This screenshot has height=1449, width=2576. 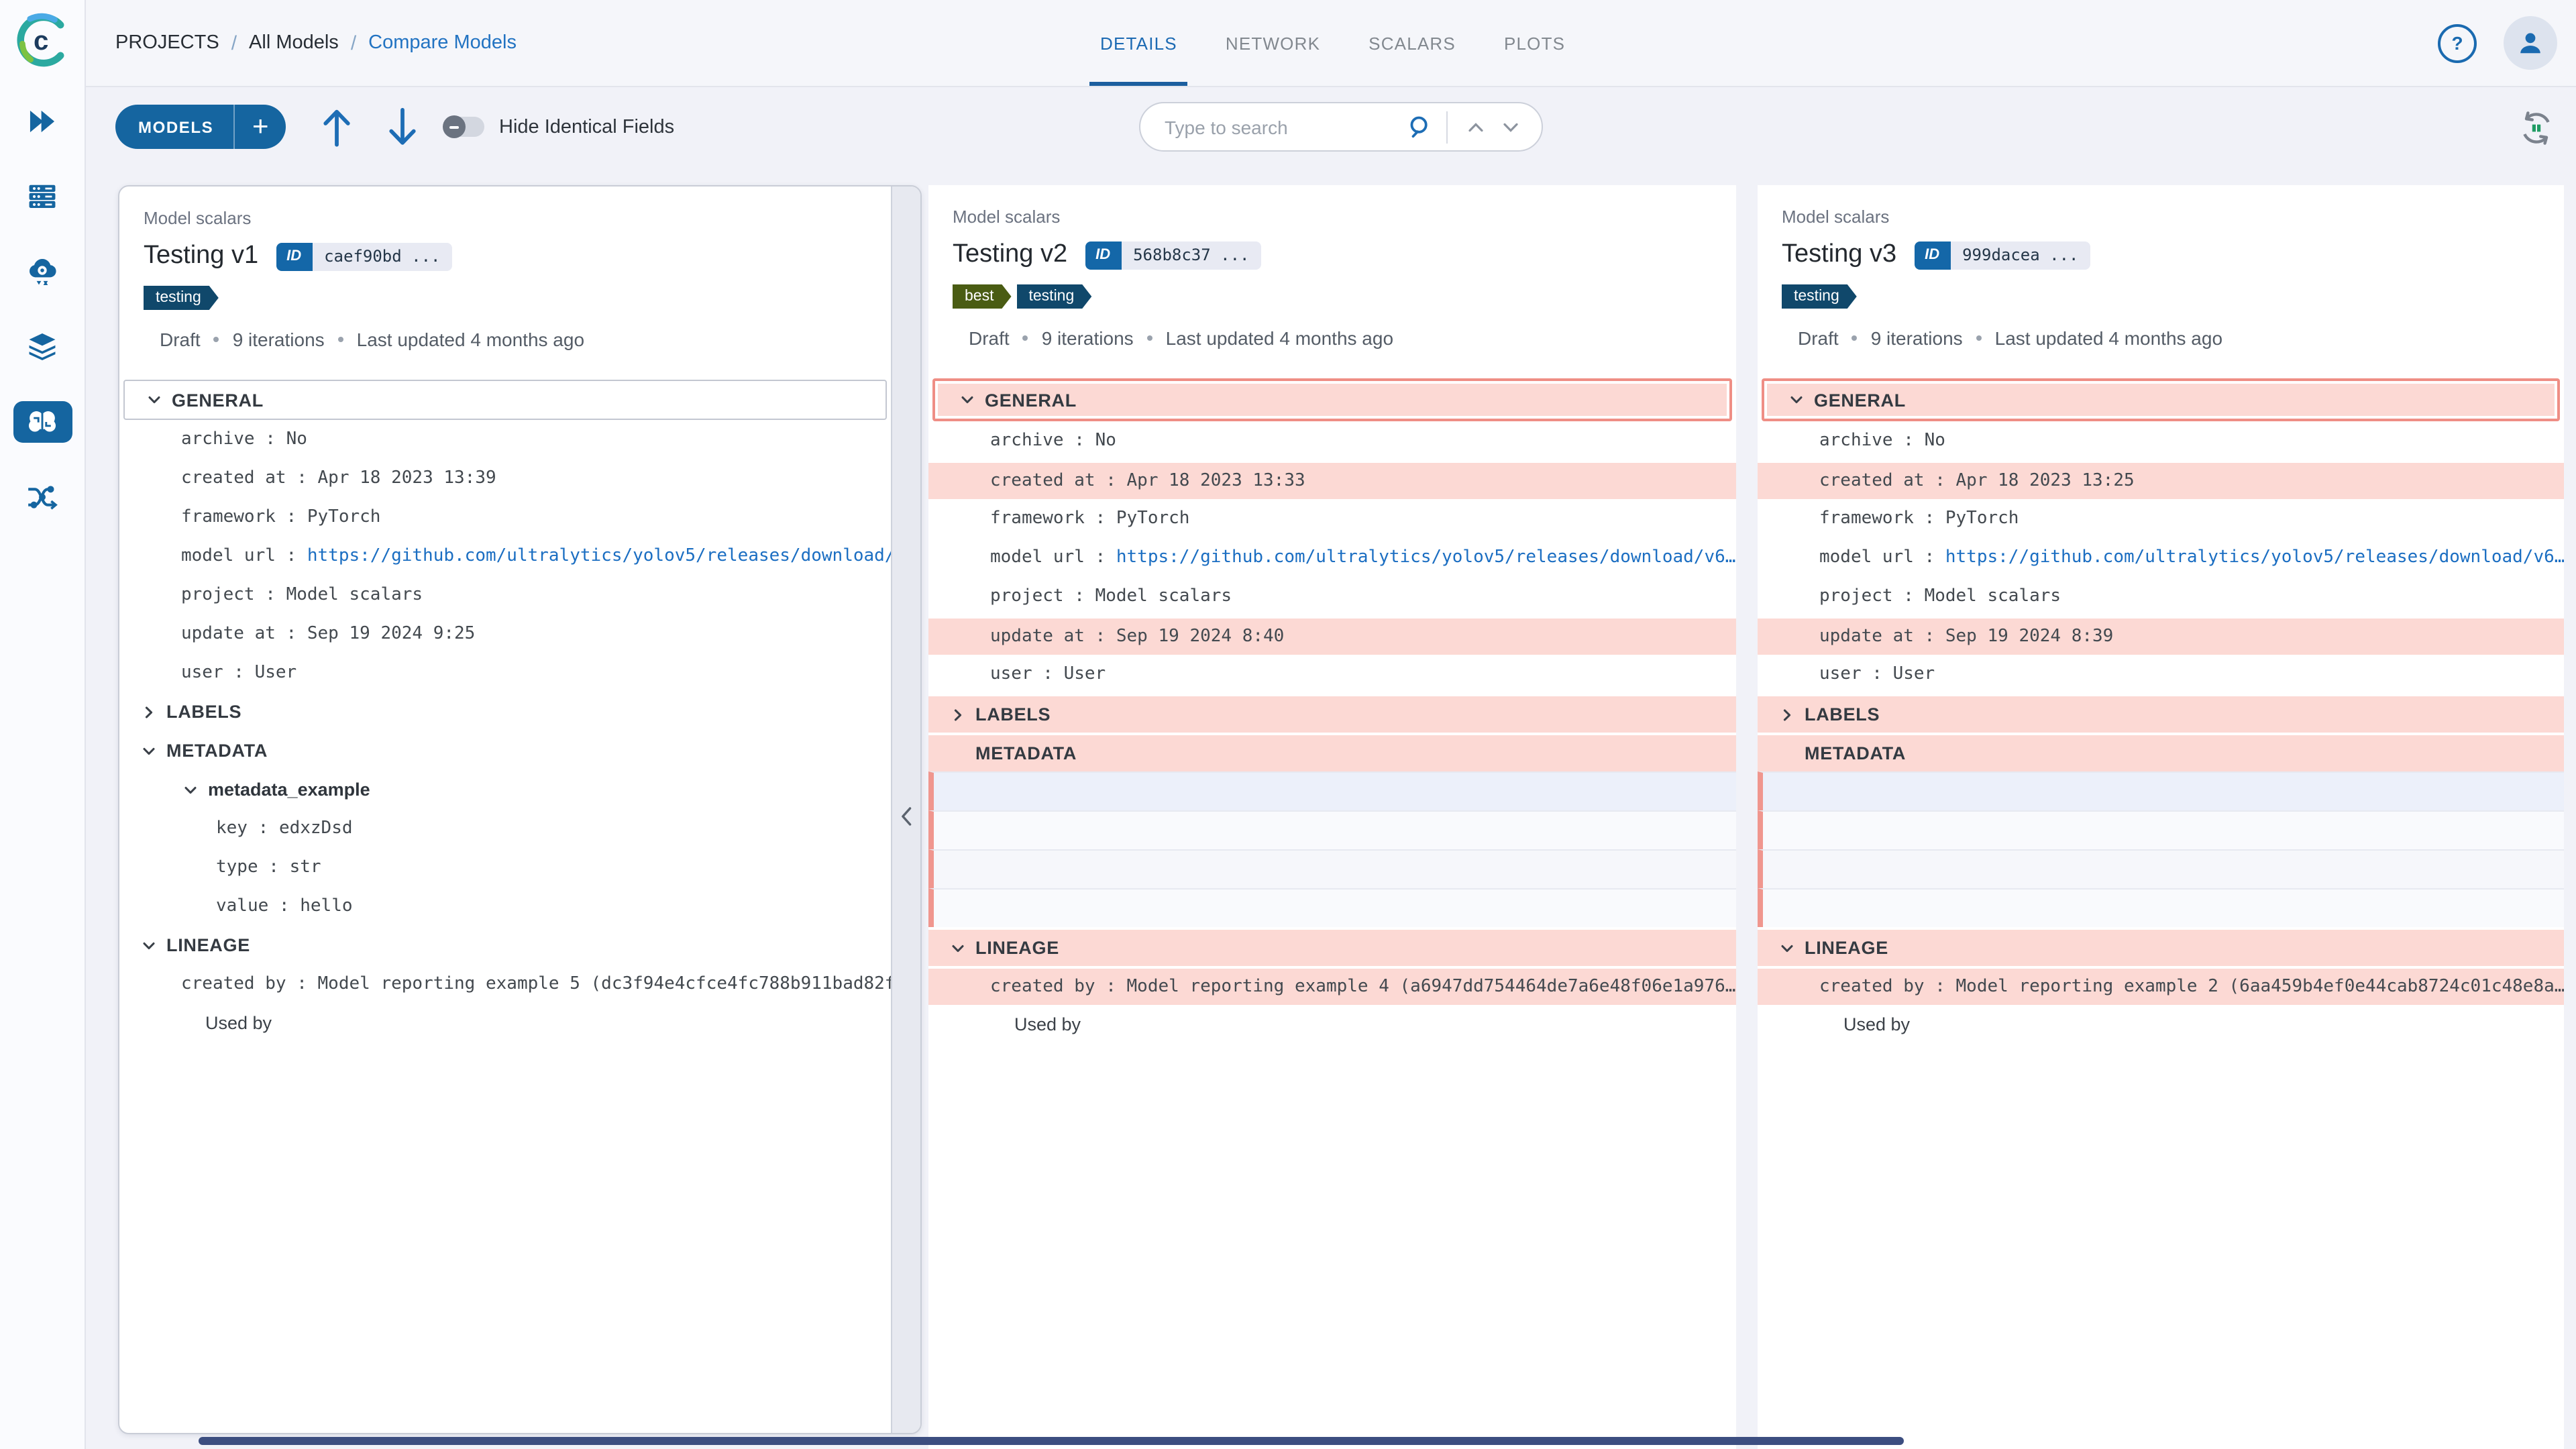 I want to click on sidebar: c, so click(x=43, y=724).